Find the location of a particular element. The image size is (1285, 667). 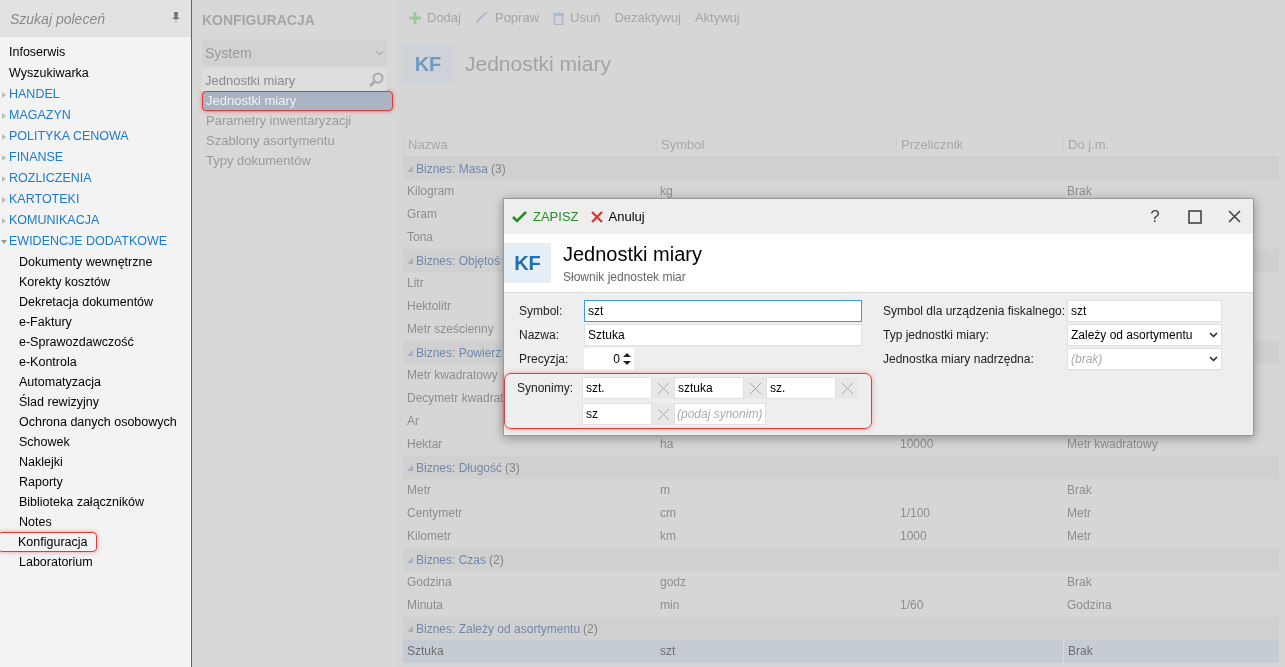

table-cell: Metr is located at coordinates (1079, 513).